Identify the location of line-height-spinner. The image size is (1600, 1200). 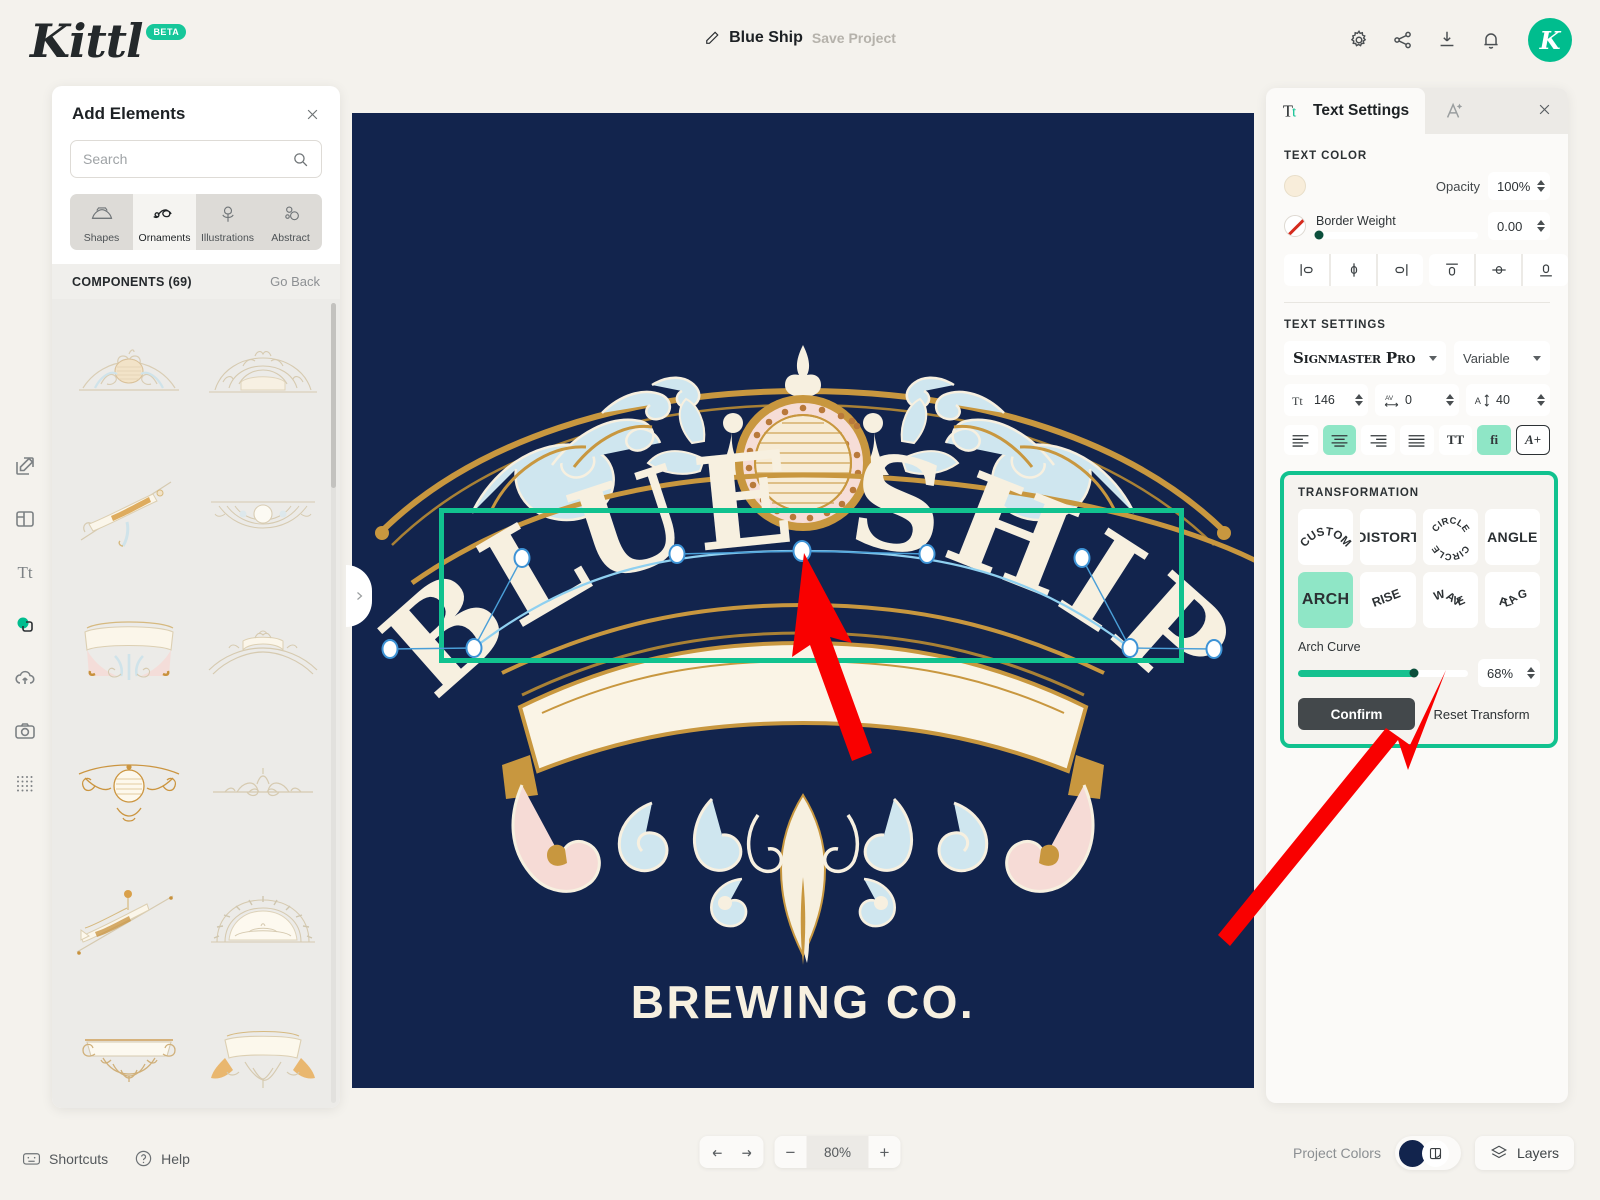
(1541, 400).